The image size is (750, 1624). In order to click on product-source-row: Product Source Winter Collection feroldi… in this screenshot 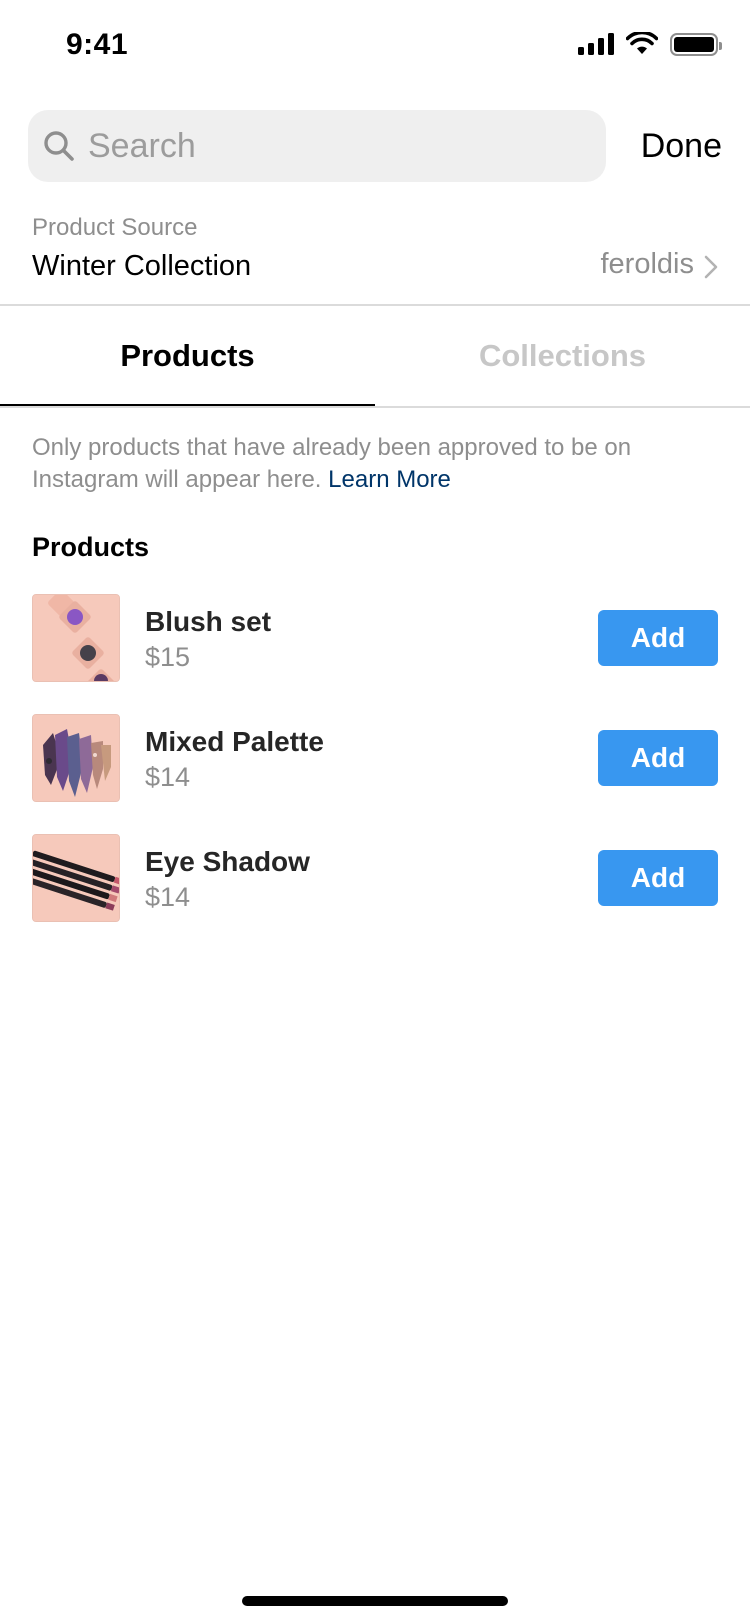, I will do `click(377, 249)`.